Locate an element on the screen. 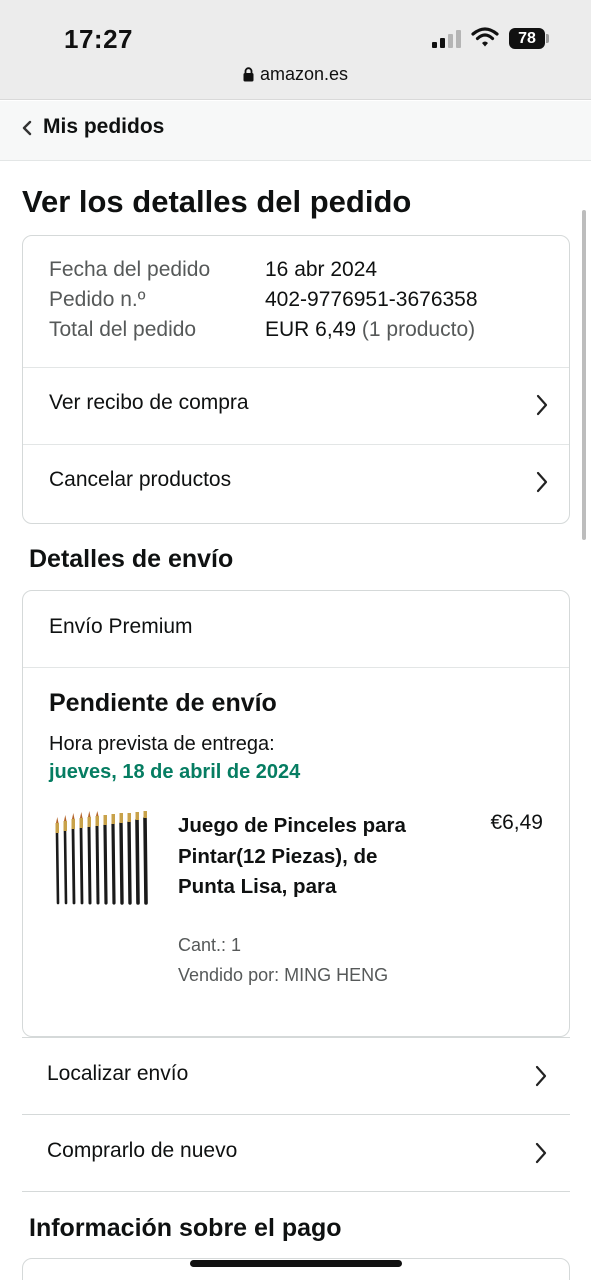  shipping-type: Envío Premium is located at coordinates (121, 626).